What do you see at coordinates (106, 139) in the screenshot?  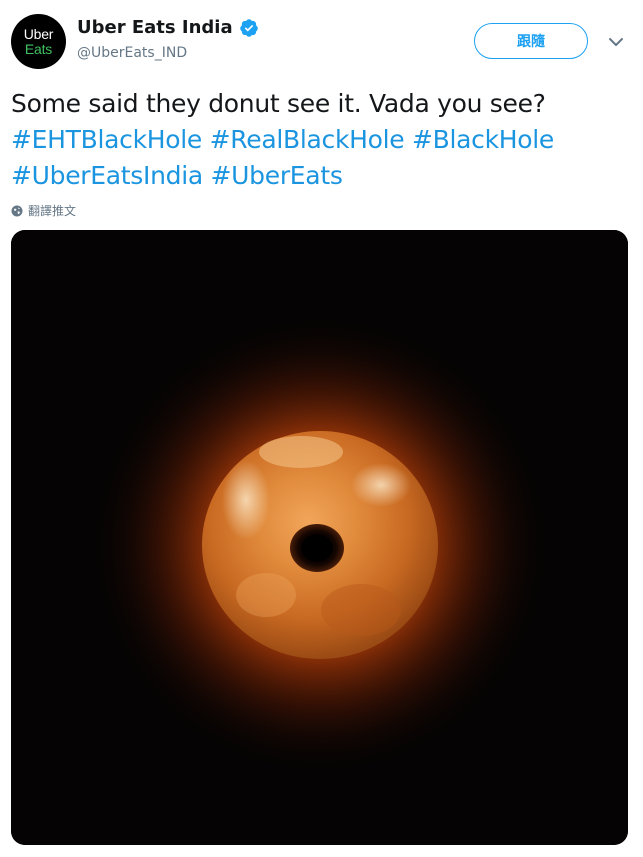 I see `hashtag-link: #EHTBlackHole` at bounding box center [106, 139].